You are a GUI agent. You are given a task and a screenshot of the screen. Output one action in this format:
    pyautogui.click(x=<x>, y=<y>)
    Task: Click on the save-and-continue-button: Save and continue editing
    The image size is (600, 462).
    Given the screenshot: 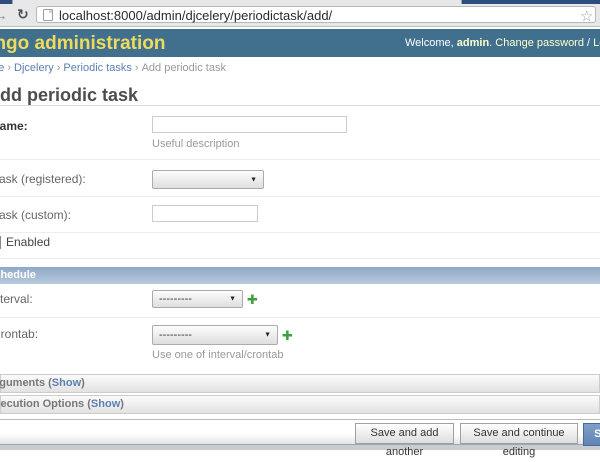 What is the action you would take?
    pyautogui.click(x=519, y=440)
    